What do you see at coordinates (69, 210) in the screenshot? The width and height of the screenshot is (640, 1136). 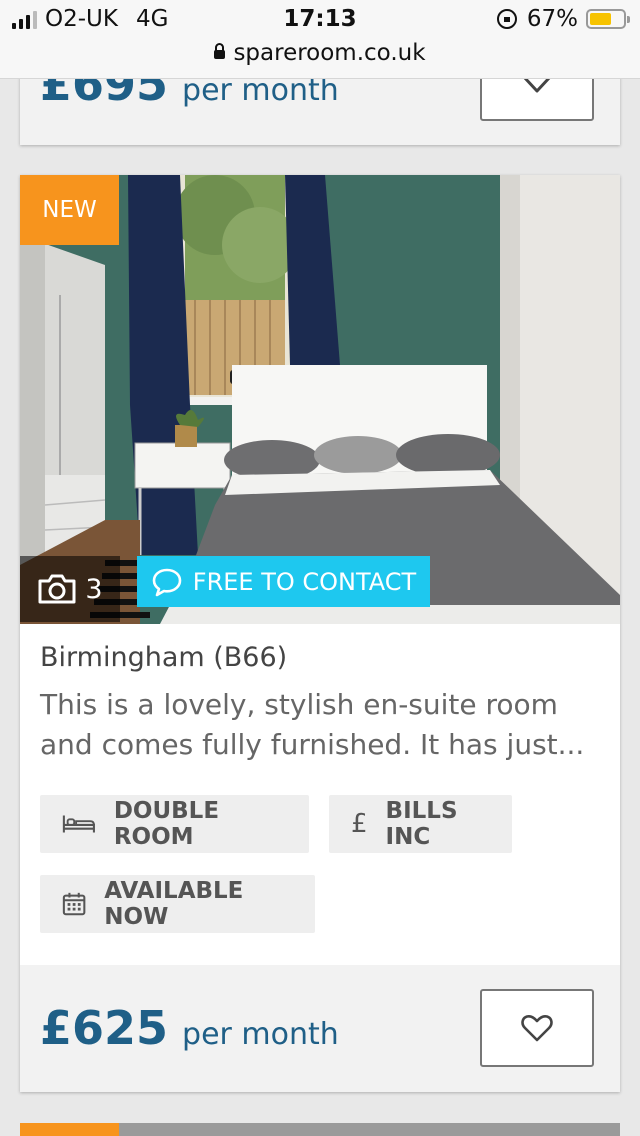 I see `new-badge: NEW` at bounding box center [69, 210].